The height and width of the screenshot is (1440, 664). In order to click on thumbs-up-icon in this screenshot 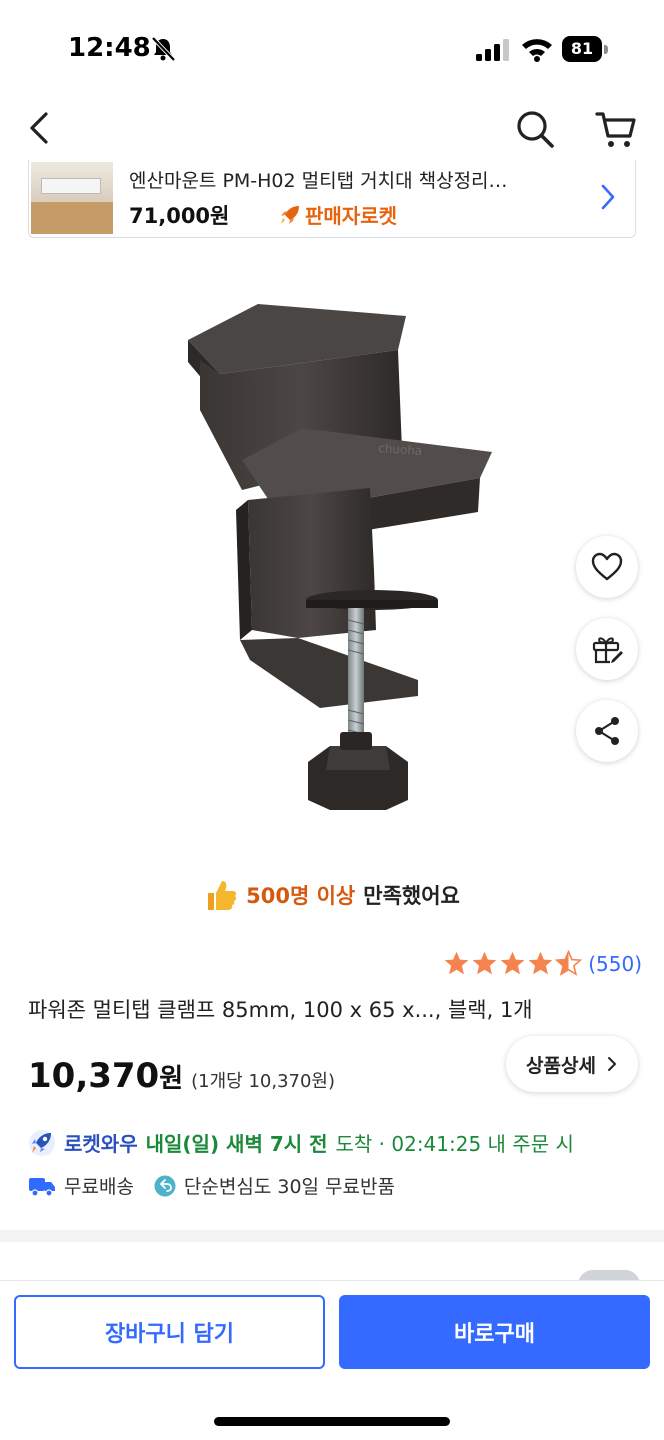, I will do `click(222, 895)`.